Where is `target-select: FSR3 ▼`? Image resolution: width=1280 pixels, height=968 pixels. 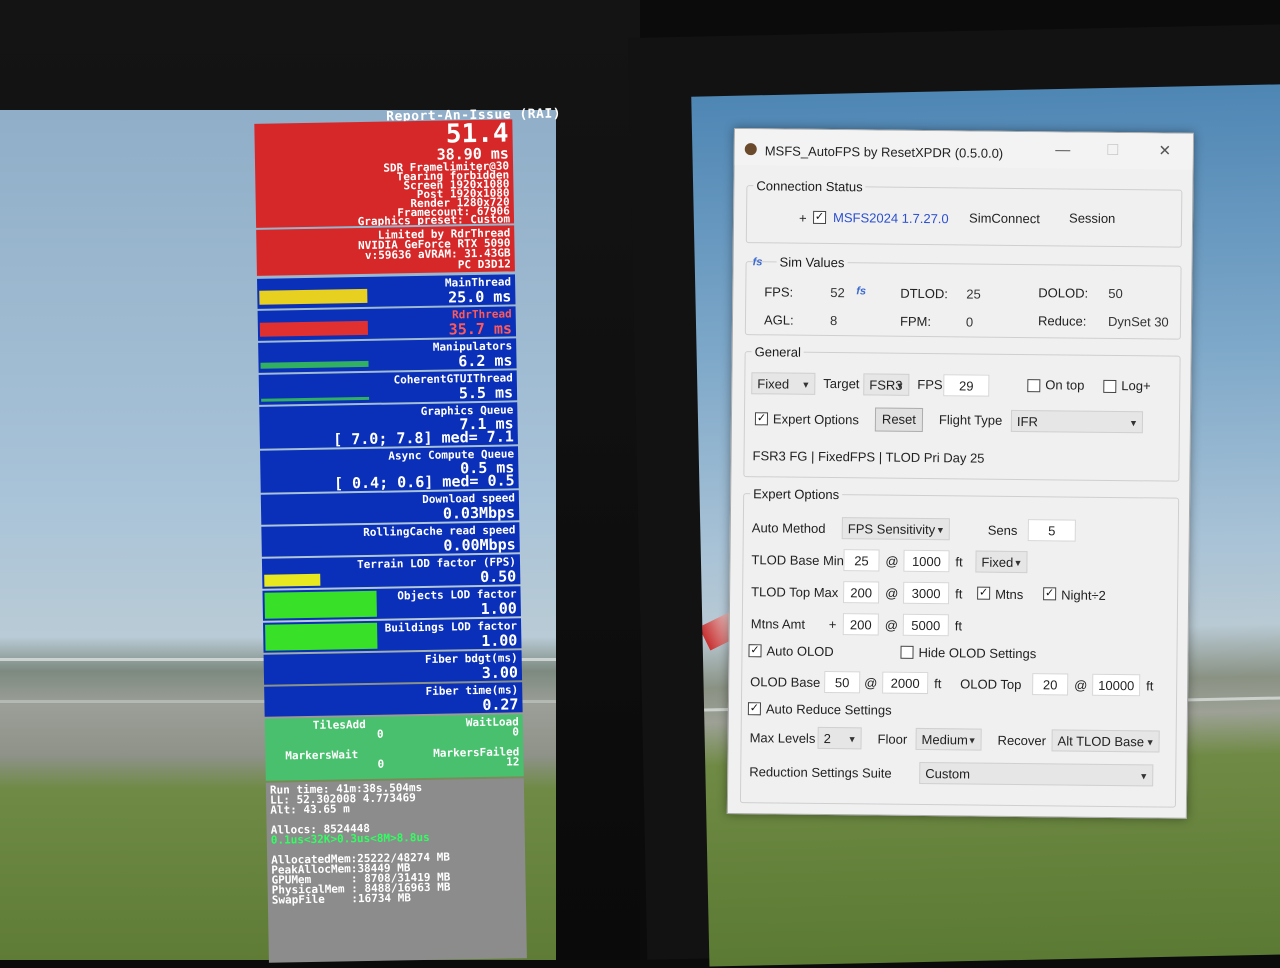
target-select: FSR3 ▼ is located at coordinates (886, 384).